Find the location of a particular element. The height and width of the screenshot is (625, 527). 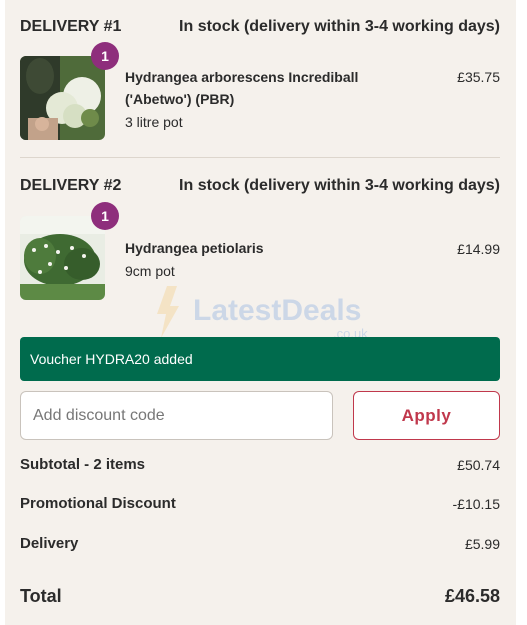

promo-discount-value: -£10.15 is located at coordinates (476, 503).